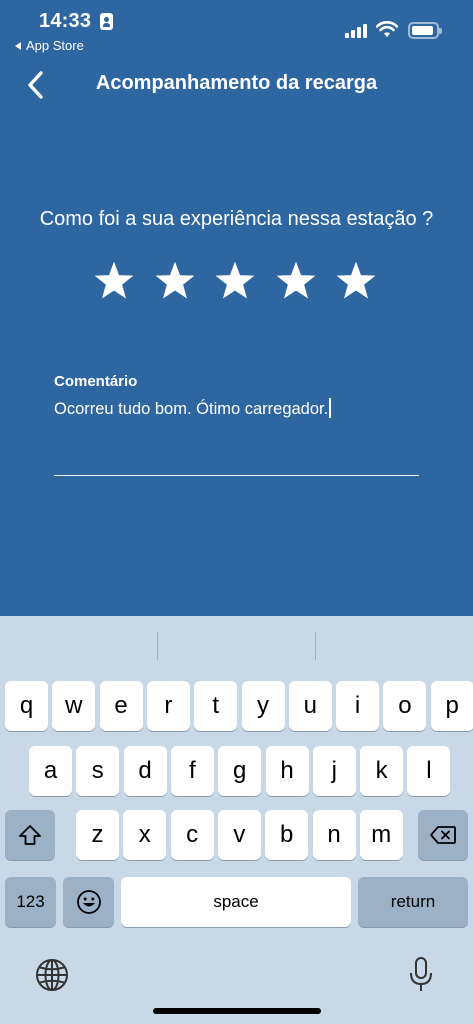  I want to click on suggestion-bar, so click(236, 643).